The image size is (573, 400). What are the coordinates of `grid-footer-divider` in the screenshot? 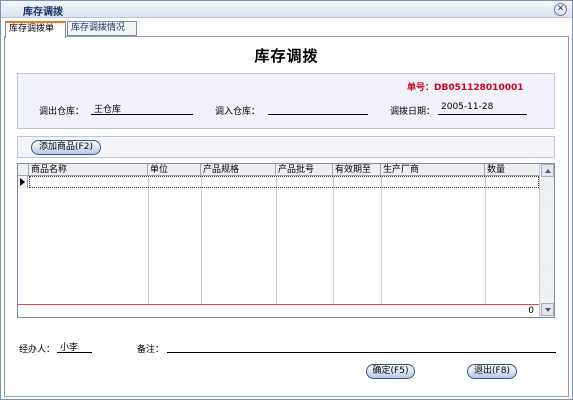 It's located at (278, 304).